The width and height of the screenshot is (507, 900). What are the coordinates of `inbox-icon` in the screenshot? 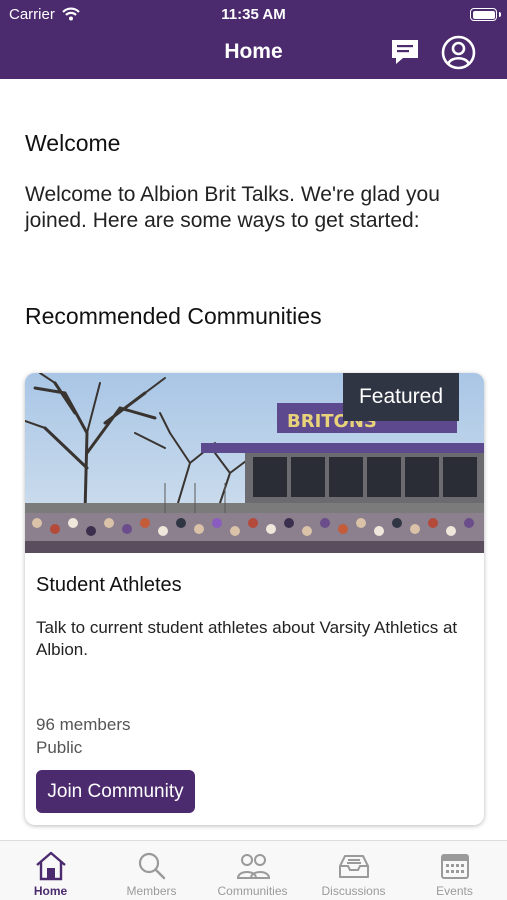 It's located at (354, 866).